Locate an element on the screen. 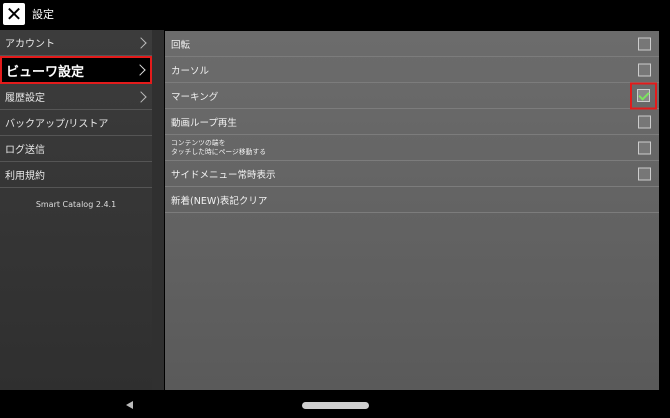  system-nav-bar is located at coordinates (335, 405).